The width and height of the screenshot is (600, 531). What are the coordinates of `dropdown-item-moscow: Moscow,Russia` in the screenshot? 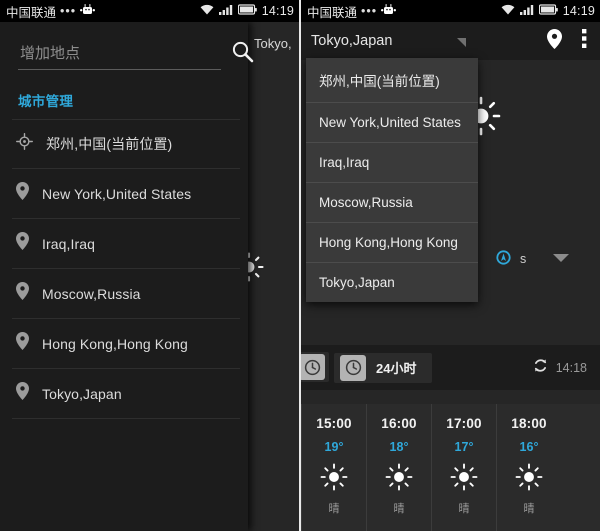 It's located at (392, 203).